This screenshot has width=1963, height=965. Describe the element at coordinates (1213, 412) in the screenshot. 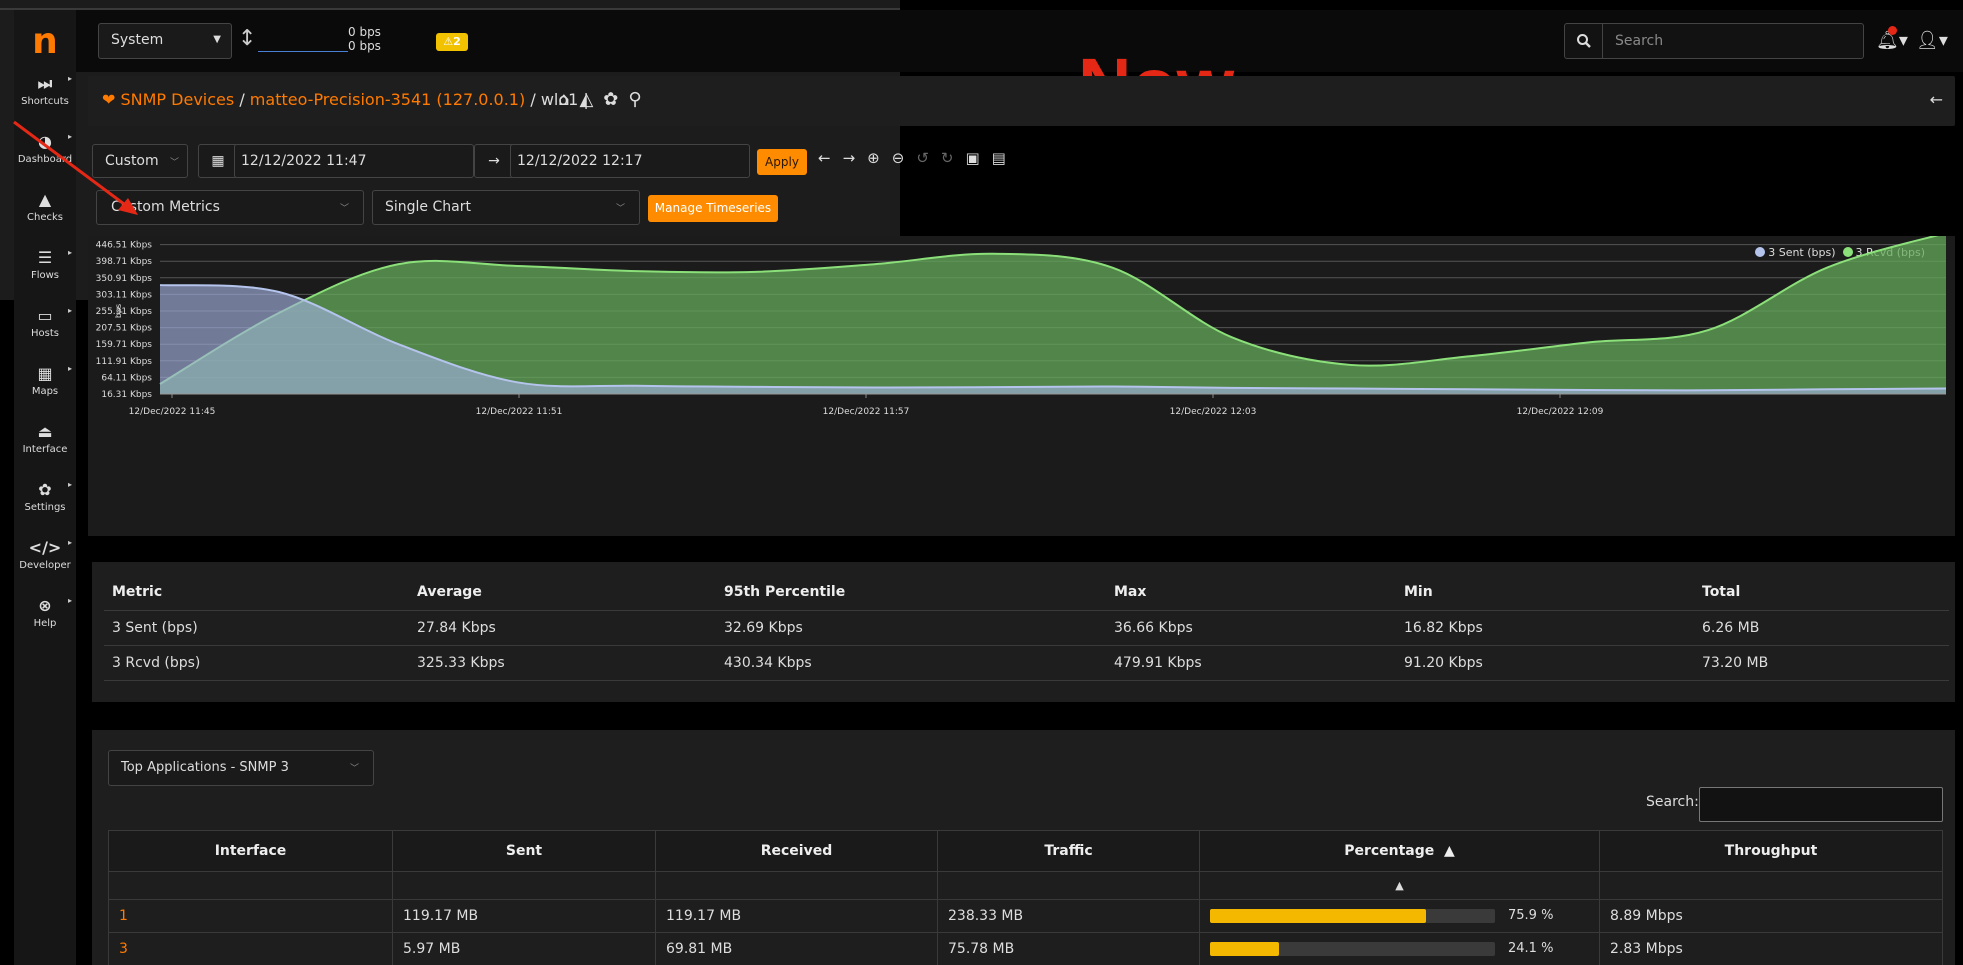

I see `x-tick-label: 12/Dec/2022 12:03` at that location.